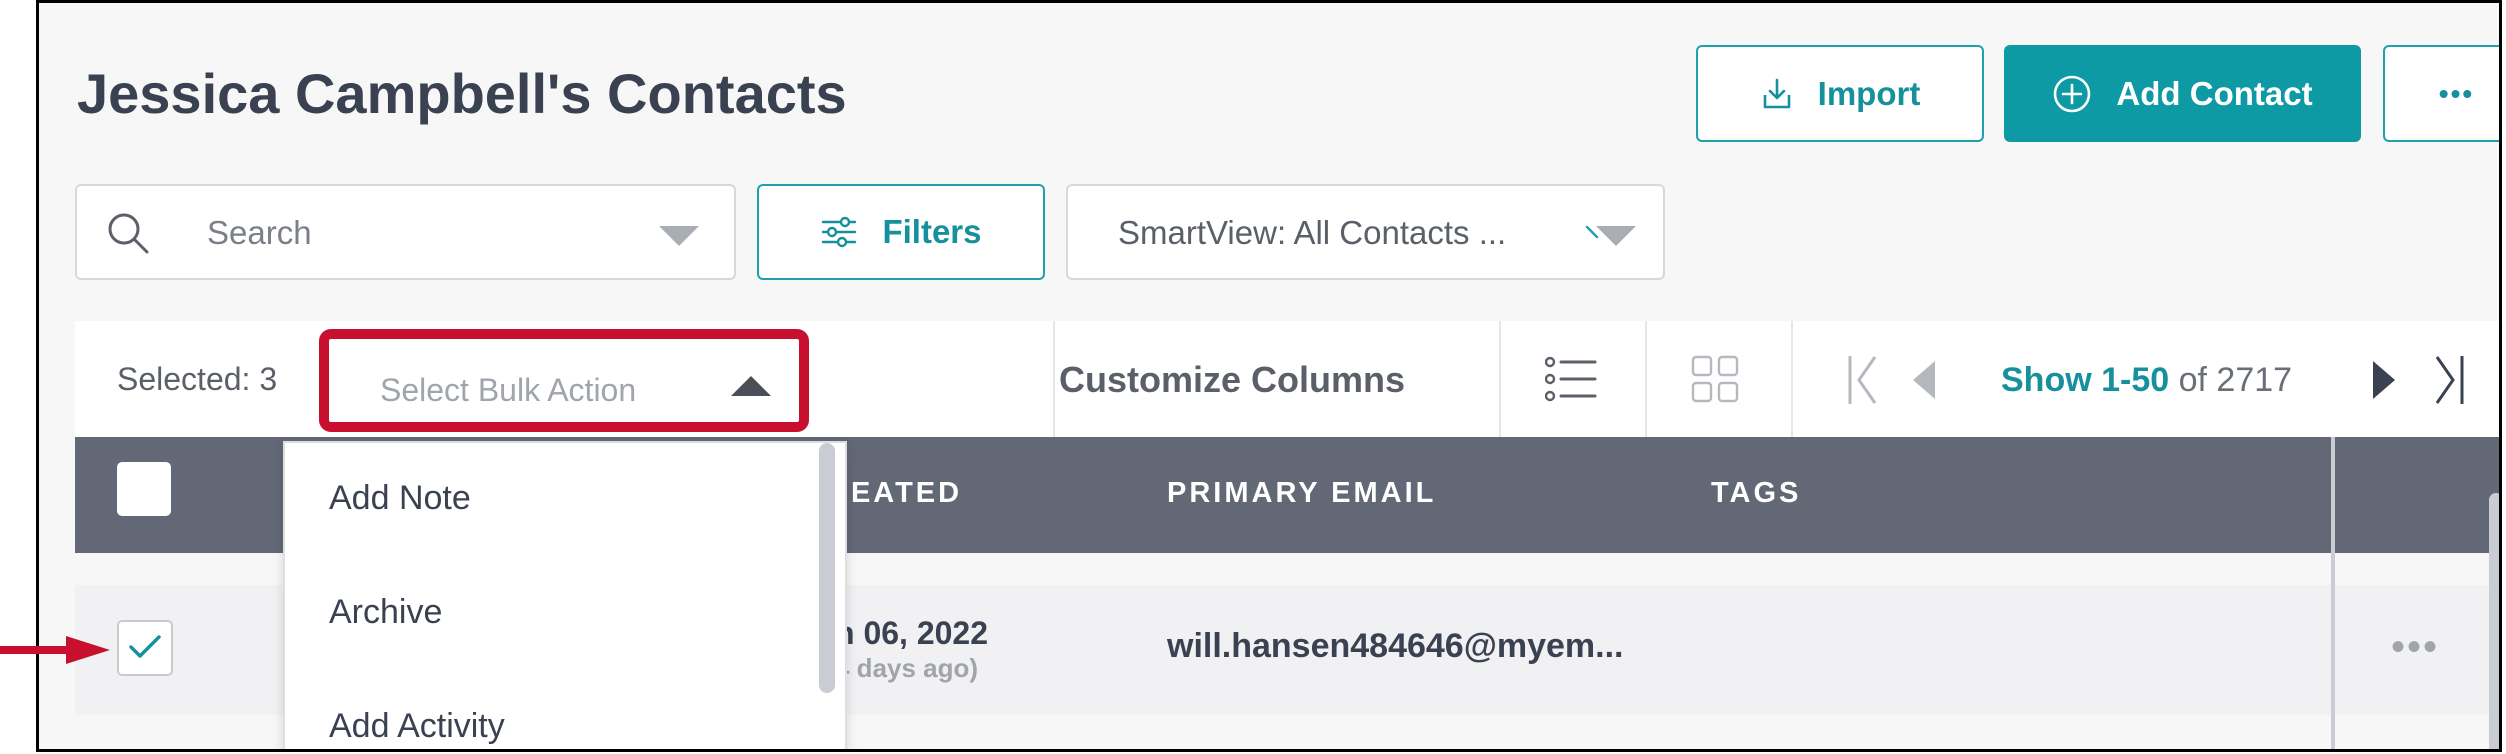 The image size is (2506, 754). Describe the element at coordinates (751, 386) in the screenshot. I see `caret-up-icon` at that location.